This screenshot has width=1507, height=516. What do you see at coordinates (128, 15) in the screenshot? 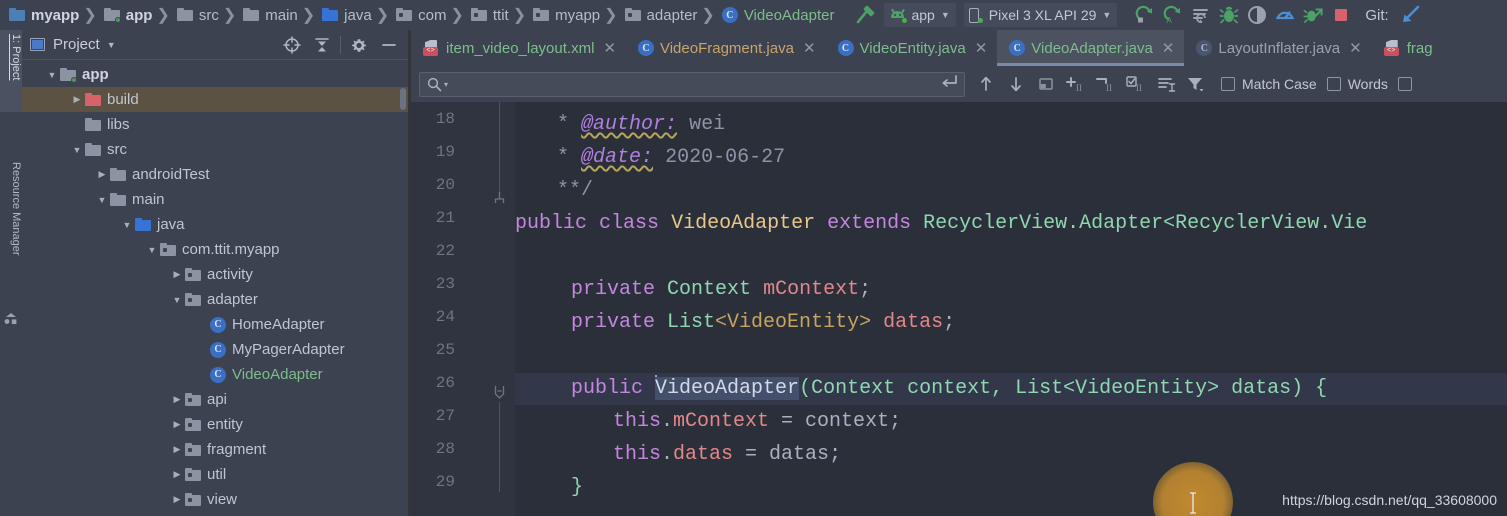
I see `breadcrumb-item-app: app` at bounding box center [128, 15].